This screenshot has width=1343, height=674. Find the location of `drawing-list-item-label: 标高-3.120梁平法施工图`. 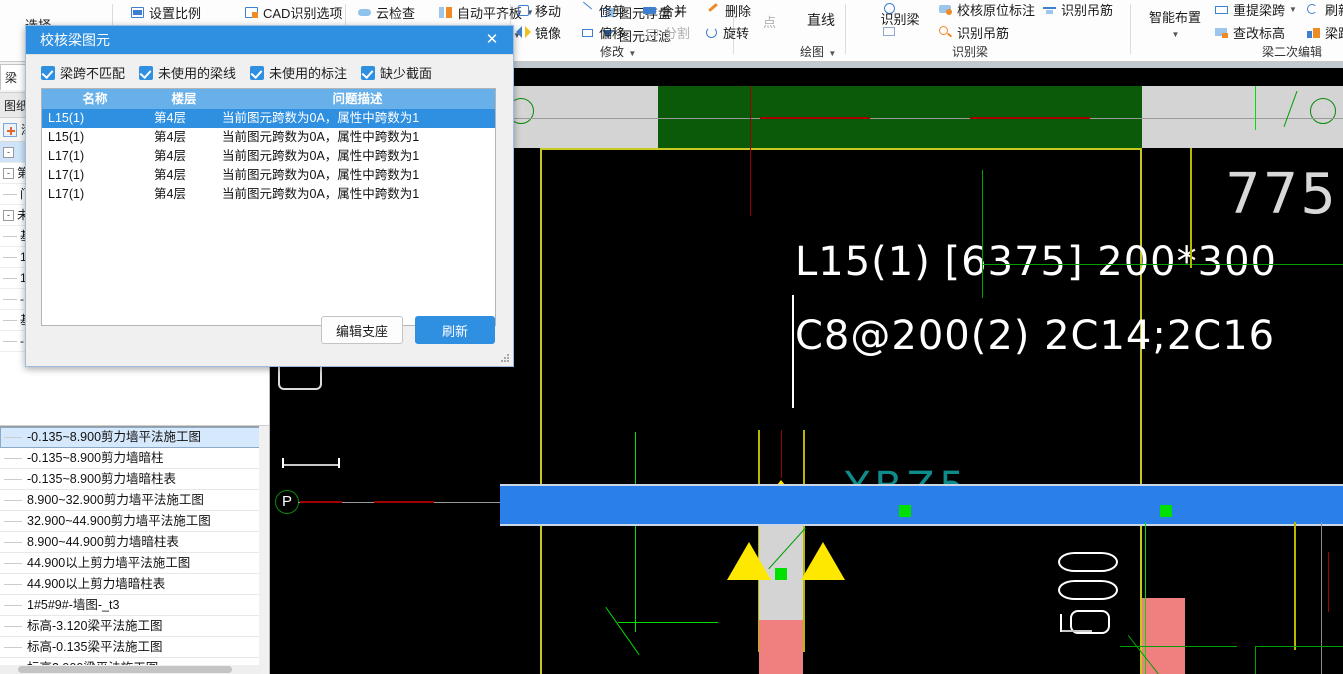

drawing-list-item-label: 标高-3.120梁平法施工图 is located at coordinates (95, 625).